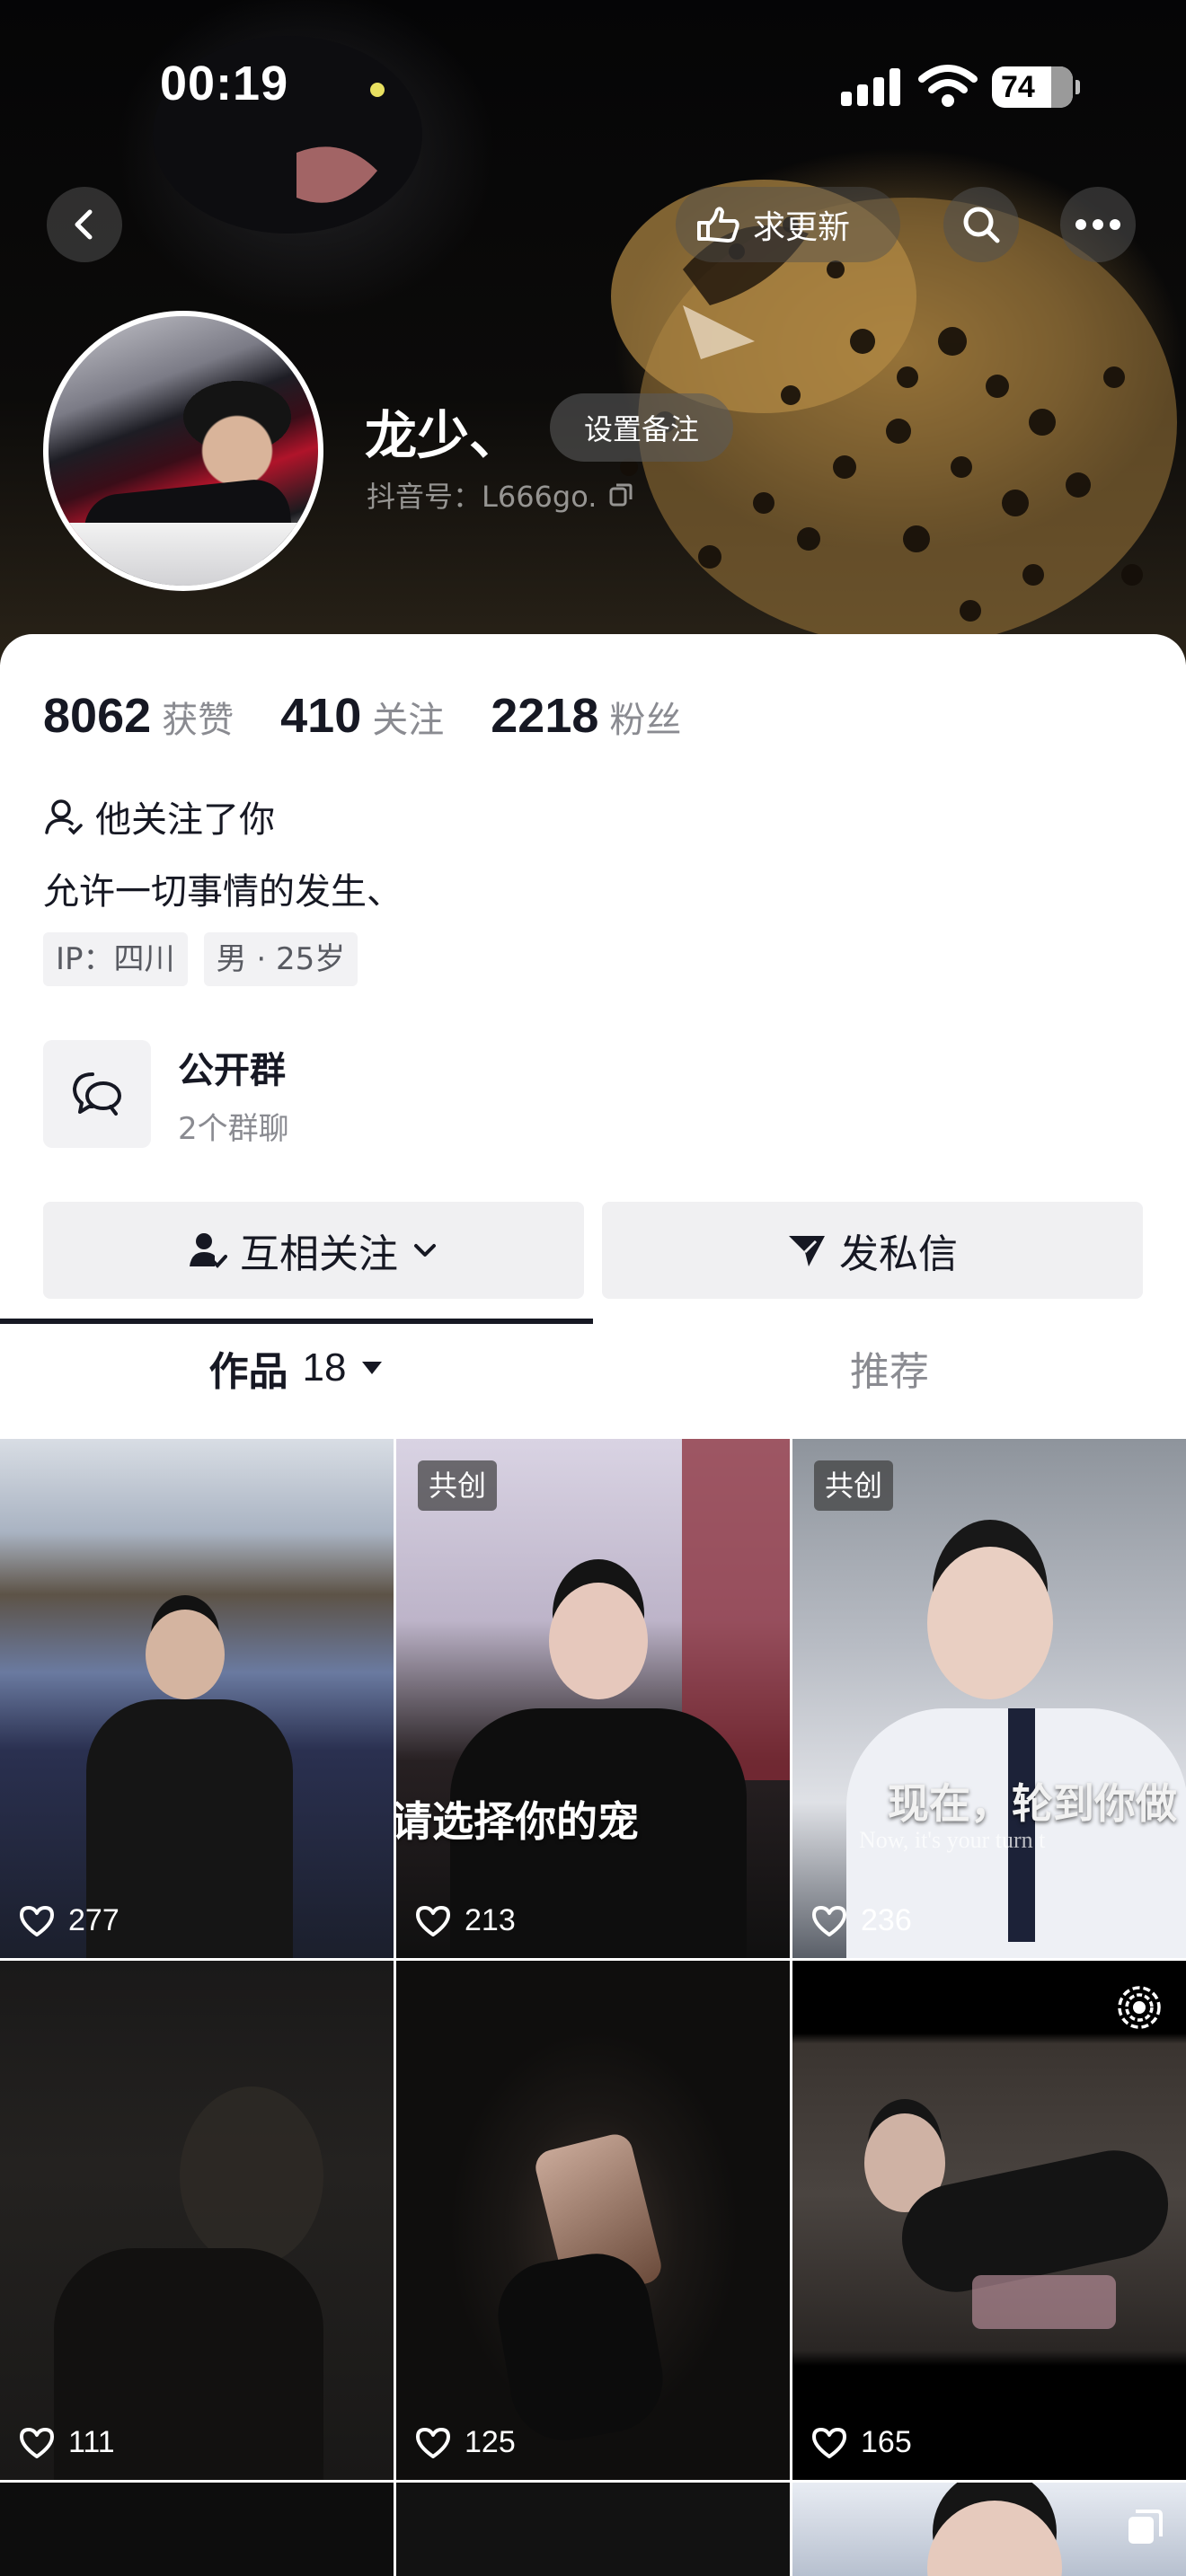 This screenshot has width=1186, height=2576. I want to click on request-update-button: 求更新, so click(788, 224).